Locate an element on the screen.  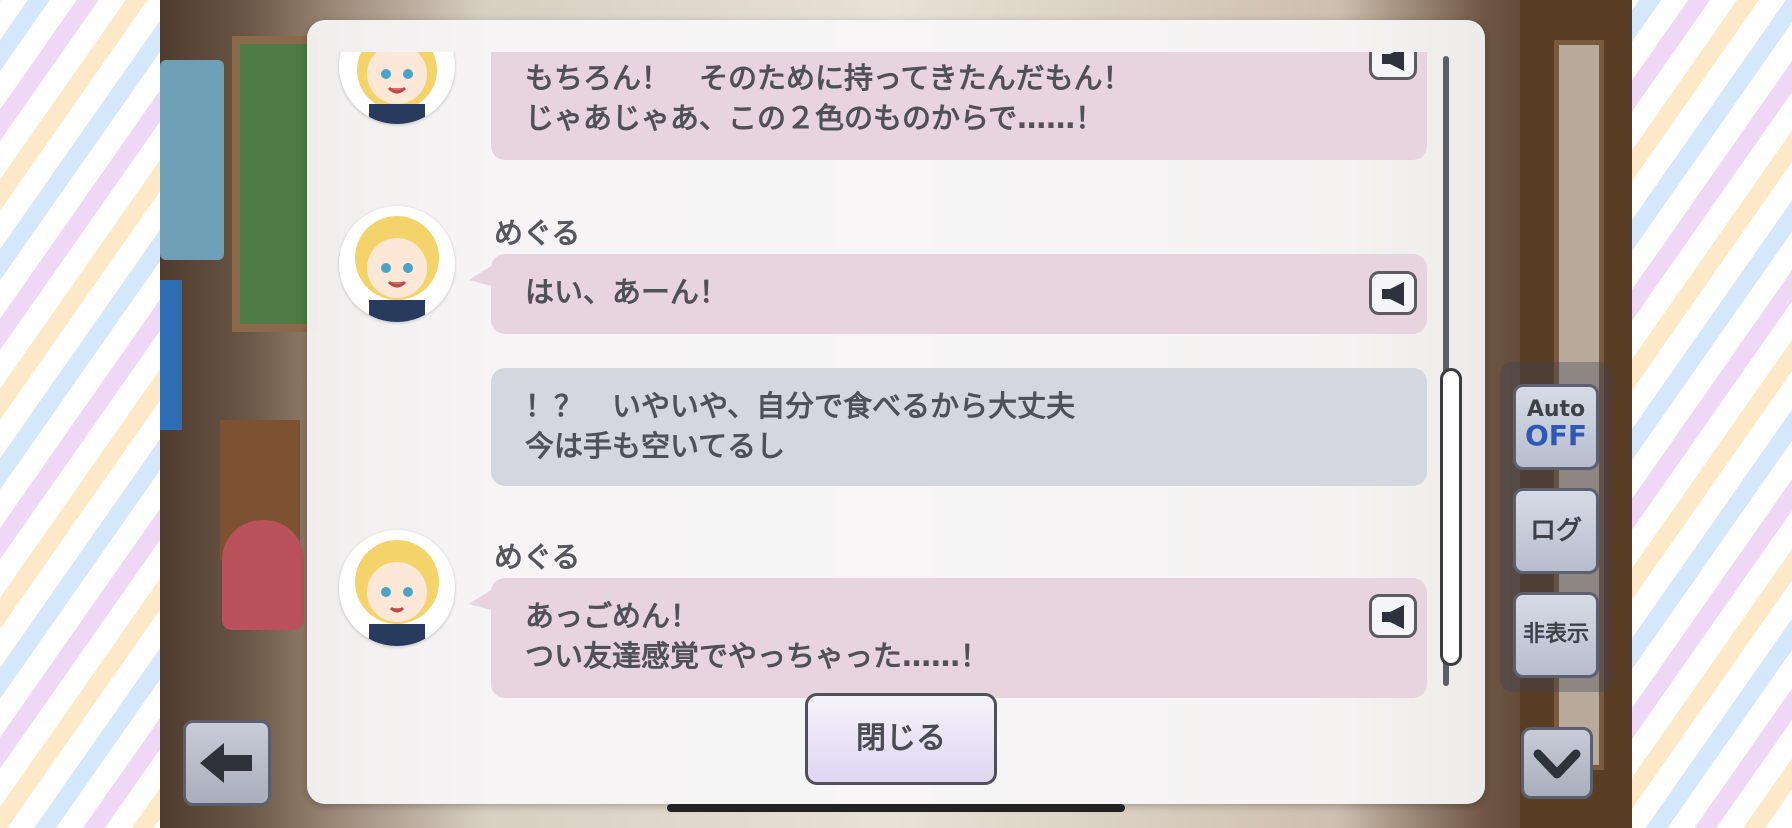
dialogue-line: ！？ いやいや、自分で食べるから大丈夫 is located at coordinates (800, 406).